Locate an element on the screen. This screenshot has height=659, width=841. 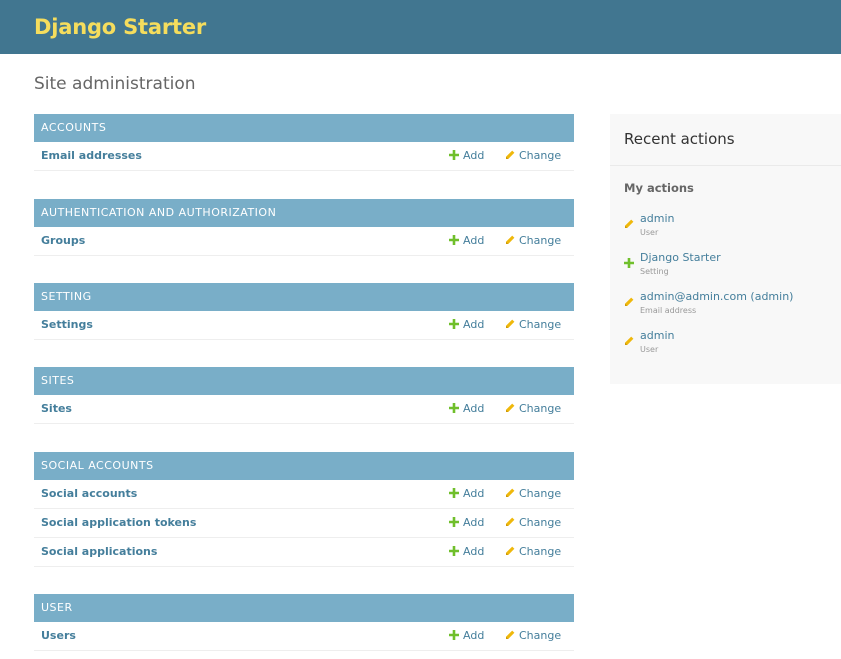
action-type: Setting is located at coordinates (654, 271).